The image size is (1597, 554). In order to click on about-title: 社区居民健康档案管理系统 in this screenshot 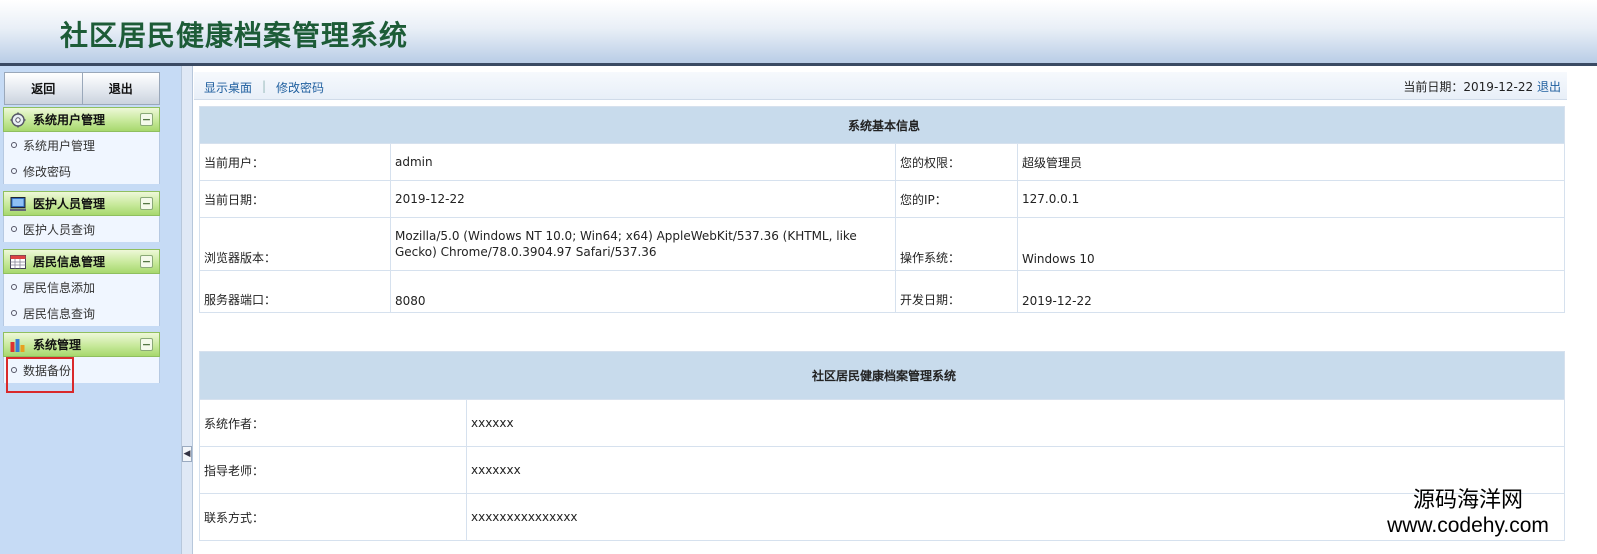, I will do `click(882, 375)`.